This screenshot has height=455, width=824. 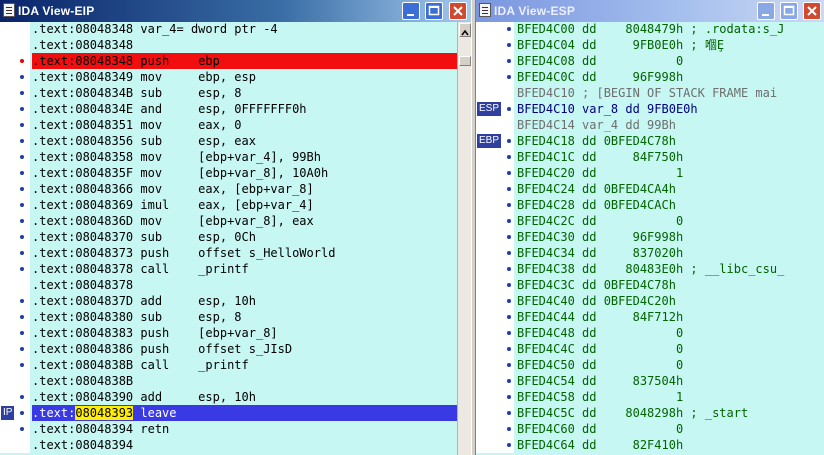 I want to click on stack-line: BFED4C38 dd 80483E0h ; __libc_csu_, so click(x=650, y=269).